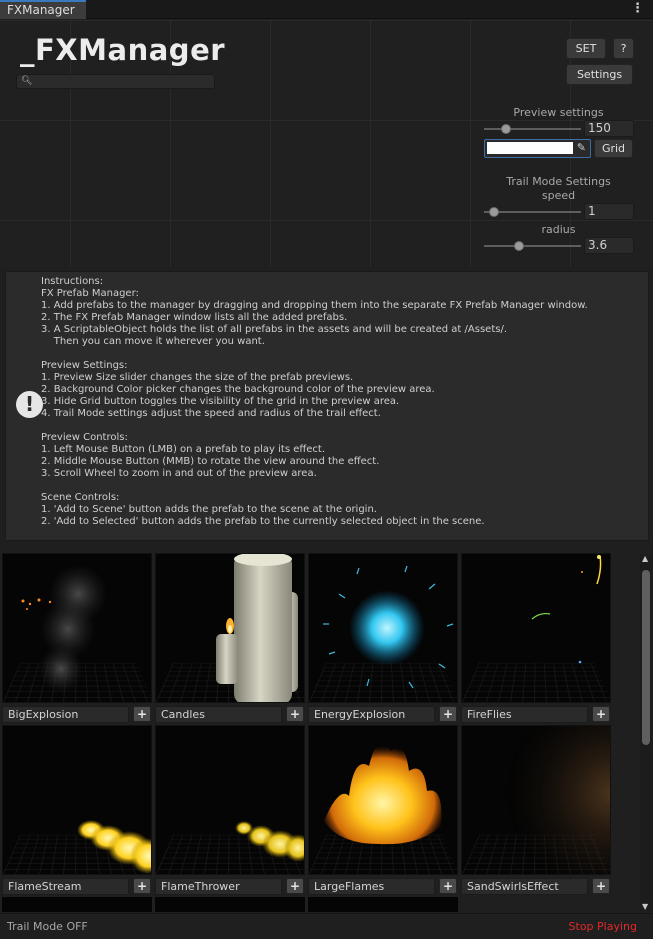 This screenshot has height=939, width=653. Describe the element at coordinates (532, 246) in the screenshot. I see `radius-slider` at that location.